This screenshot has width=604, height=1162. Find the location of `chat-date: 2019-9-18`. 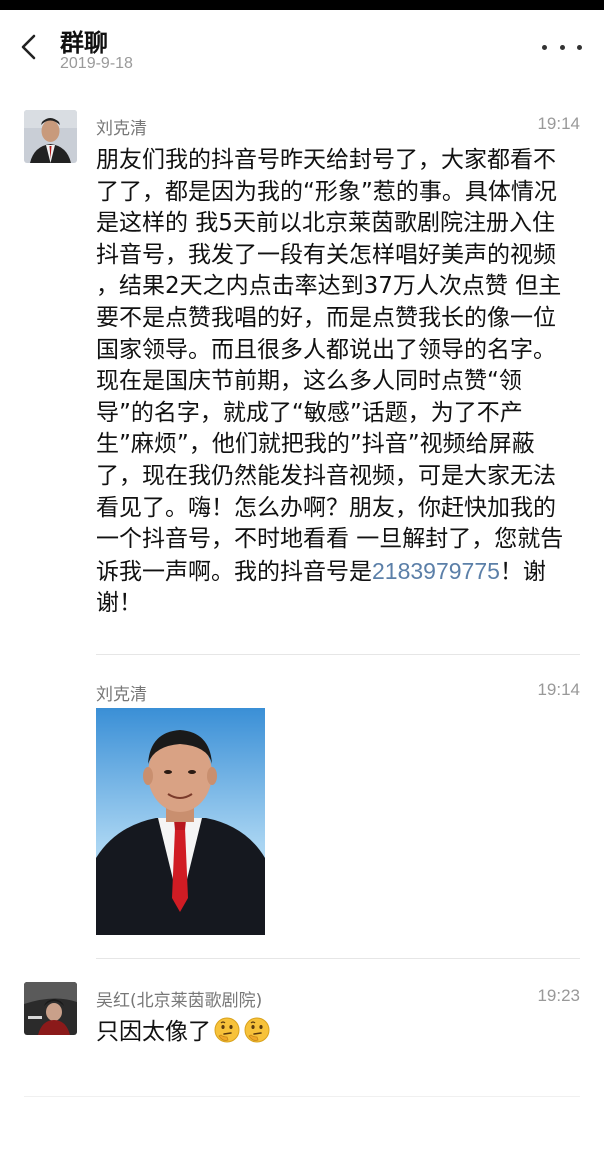

chat-date: 2019-9-18 is located at coordinates (96, 63).